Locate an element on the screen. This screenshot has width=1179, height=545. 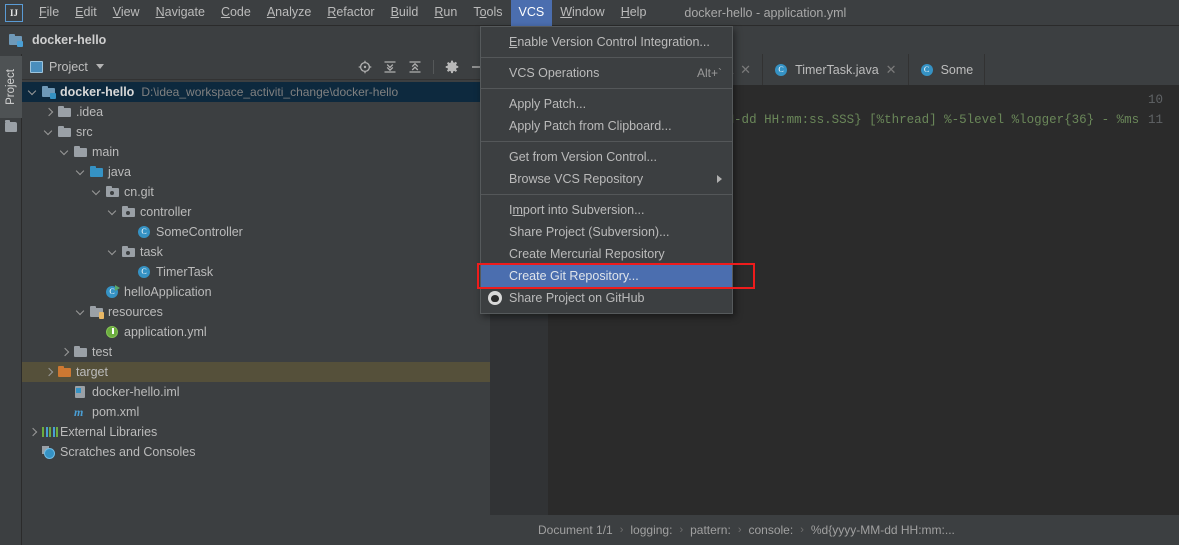
vcs-menu-item-label: Share Project on GitHub is located at coordinates (577, 298).